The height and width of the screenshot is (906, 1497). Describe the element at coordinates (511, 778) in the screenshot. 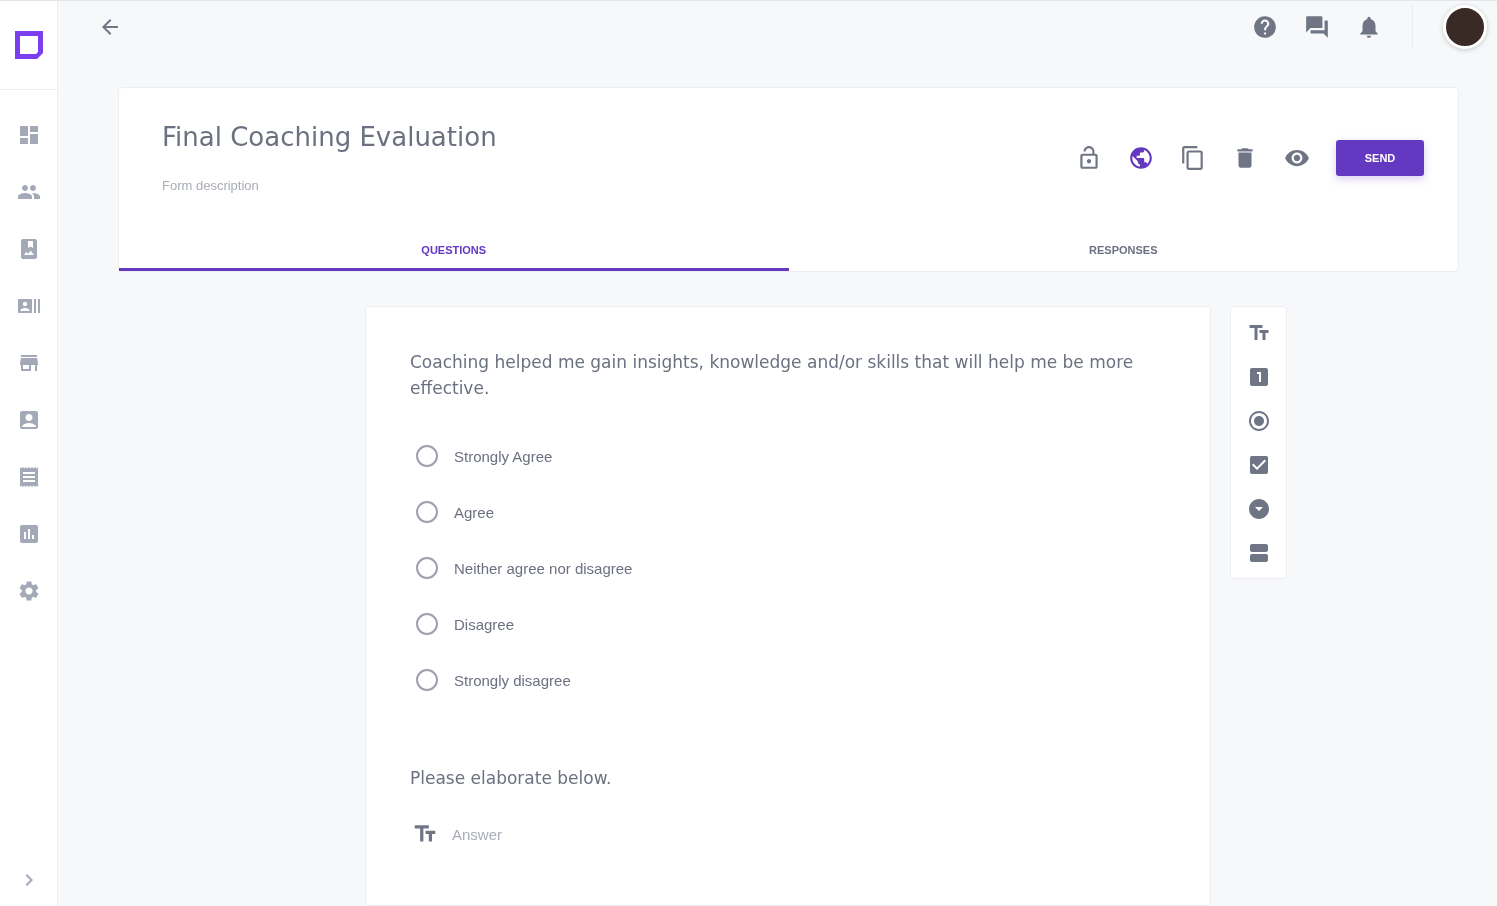

I see `question-text: Please elaborate below.` at that location.